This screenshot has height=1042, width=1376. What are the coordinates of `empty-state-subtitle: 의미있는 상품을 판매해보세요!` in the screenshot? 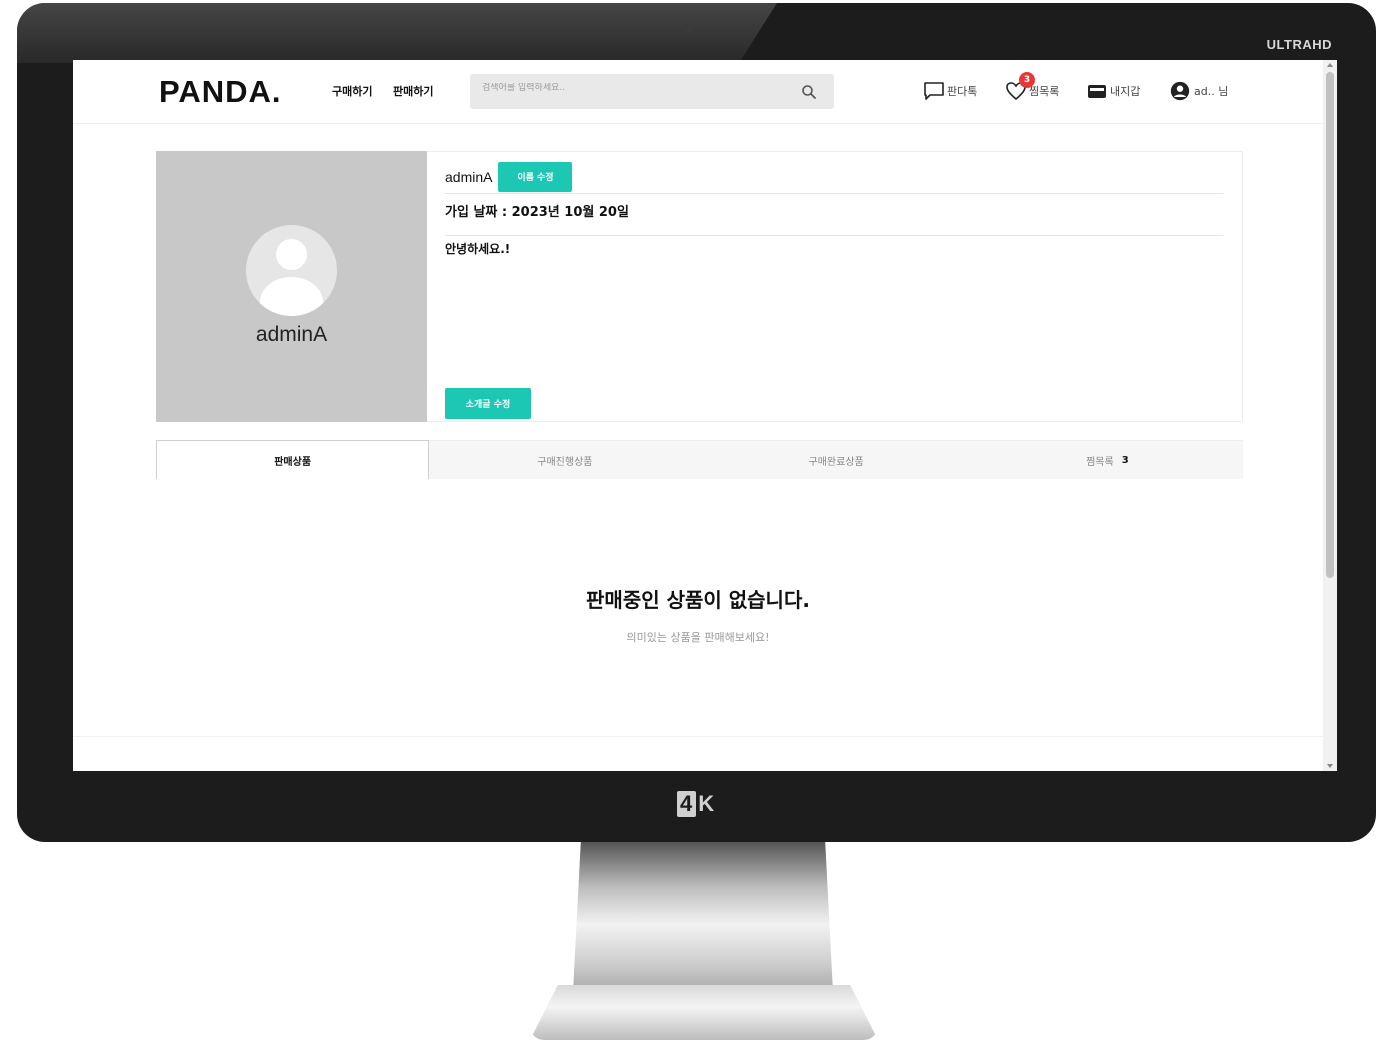 It's located at (698, 637).